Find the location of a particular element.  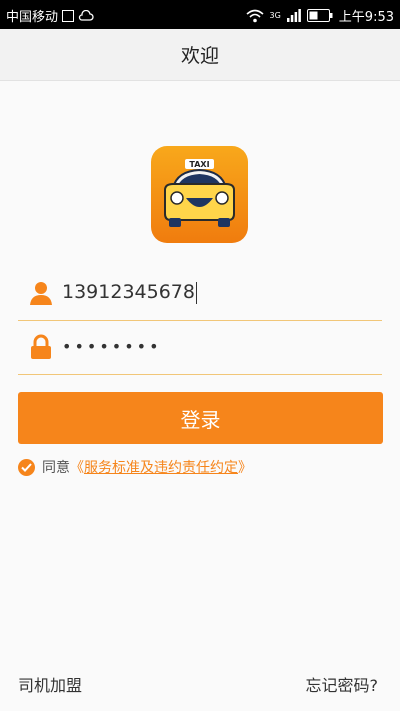

password-field: •••••••• is located at coordinates (200, 348).